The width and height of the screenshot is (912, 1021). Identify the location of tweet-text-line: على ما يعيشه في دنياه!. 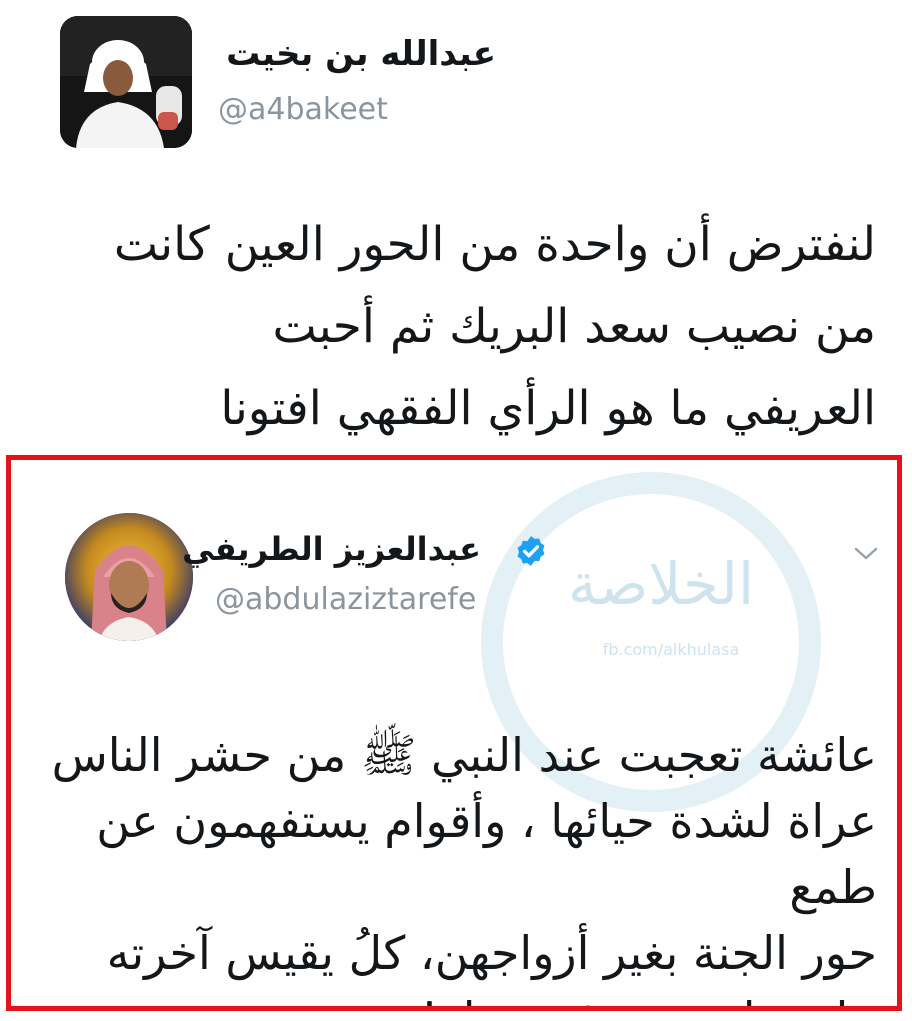
(452, 996).